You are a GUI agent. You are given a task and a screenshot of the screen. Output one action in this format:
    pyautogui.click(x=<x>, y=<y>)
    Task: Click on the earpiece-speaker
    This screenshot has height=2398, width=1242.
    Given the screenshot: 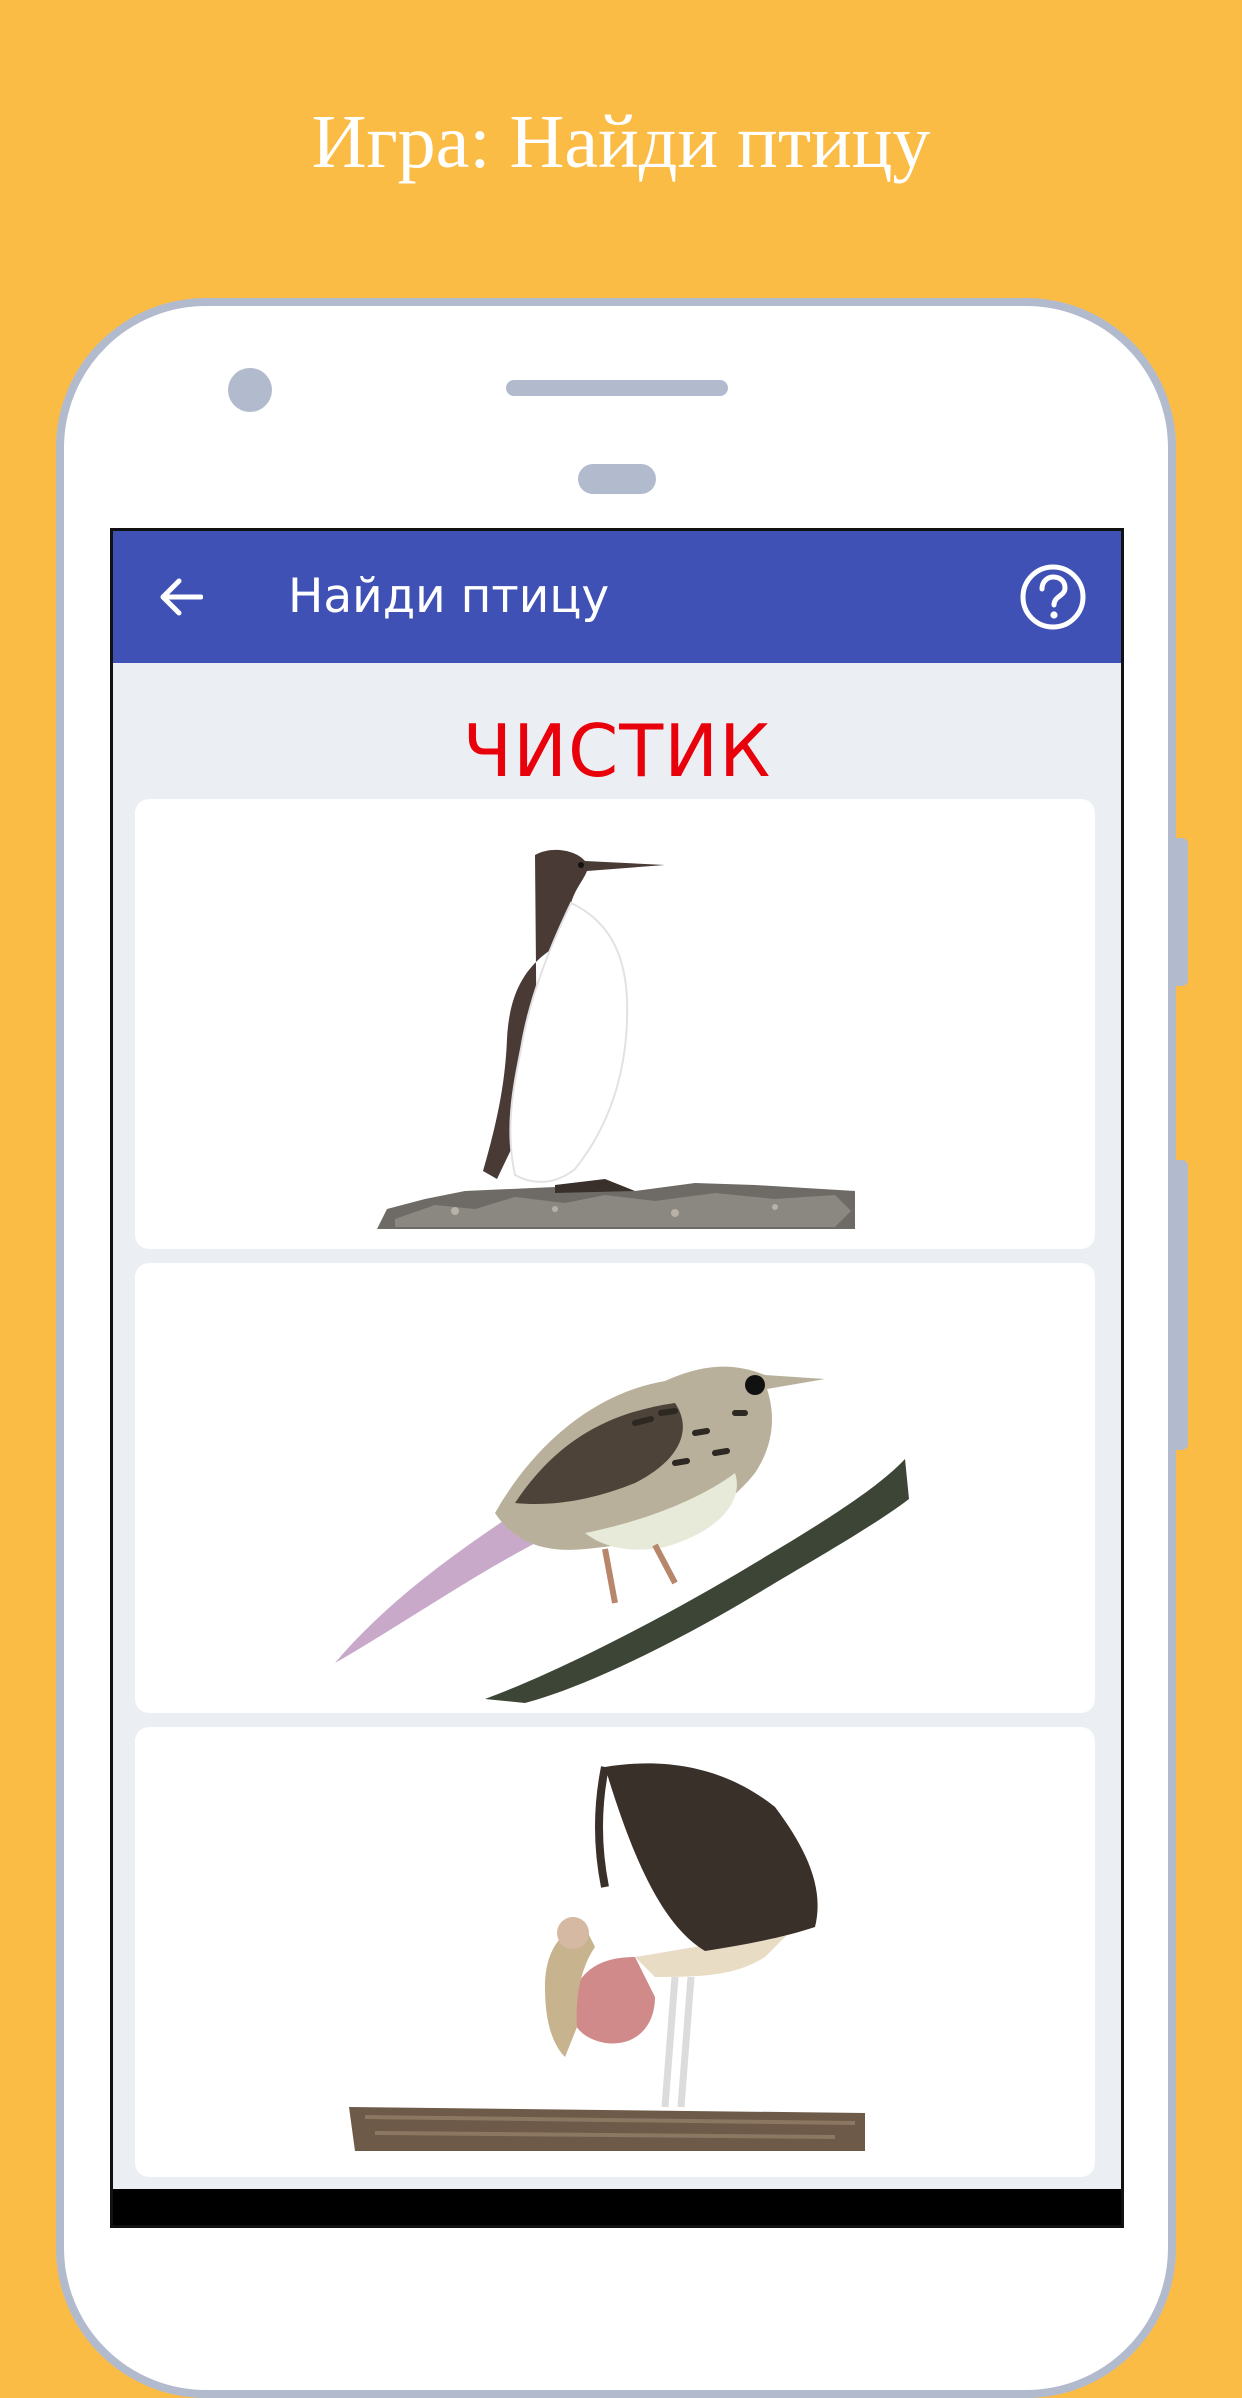 What is the action you would take?
    pyautogui.click(x=617, y=388)
    